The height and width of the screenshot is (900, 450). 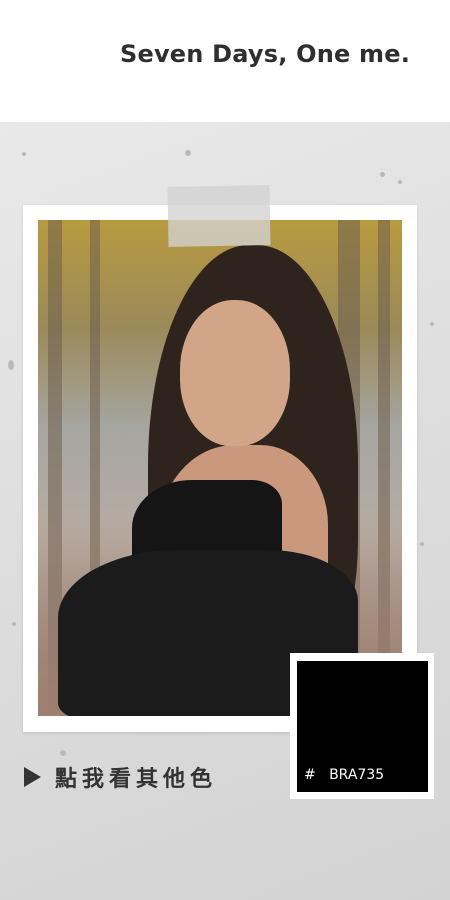 What do you see at coordinates (265, 54) in the screenshot?
I see `page-title: Seven Days, One me.` at bounding box center [265, 54].